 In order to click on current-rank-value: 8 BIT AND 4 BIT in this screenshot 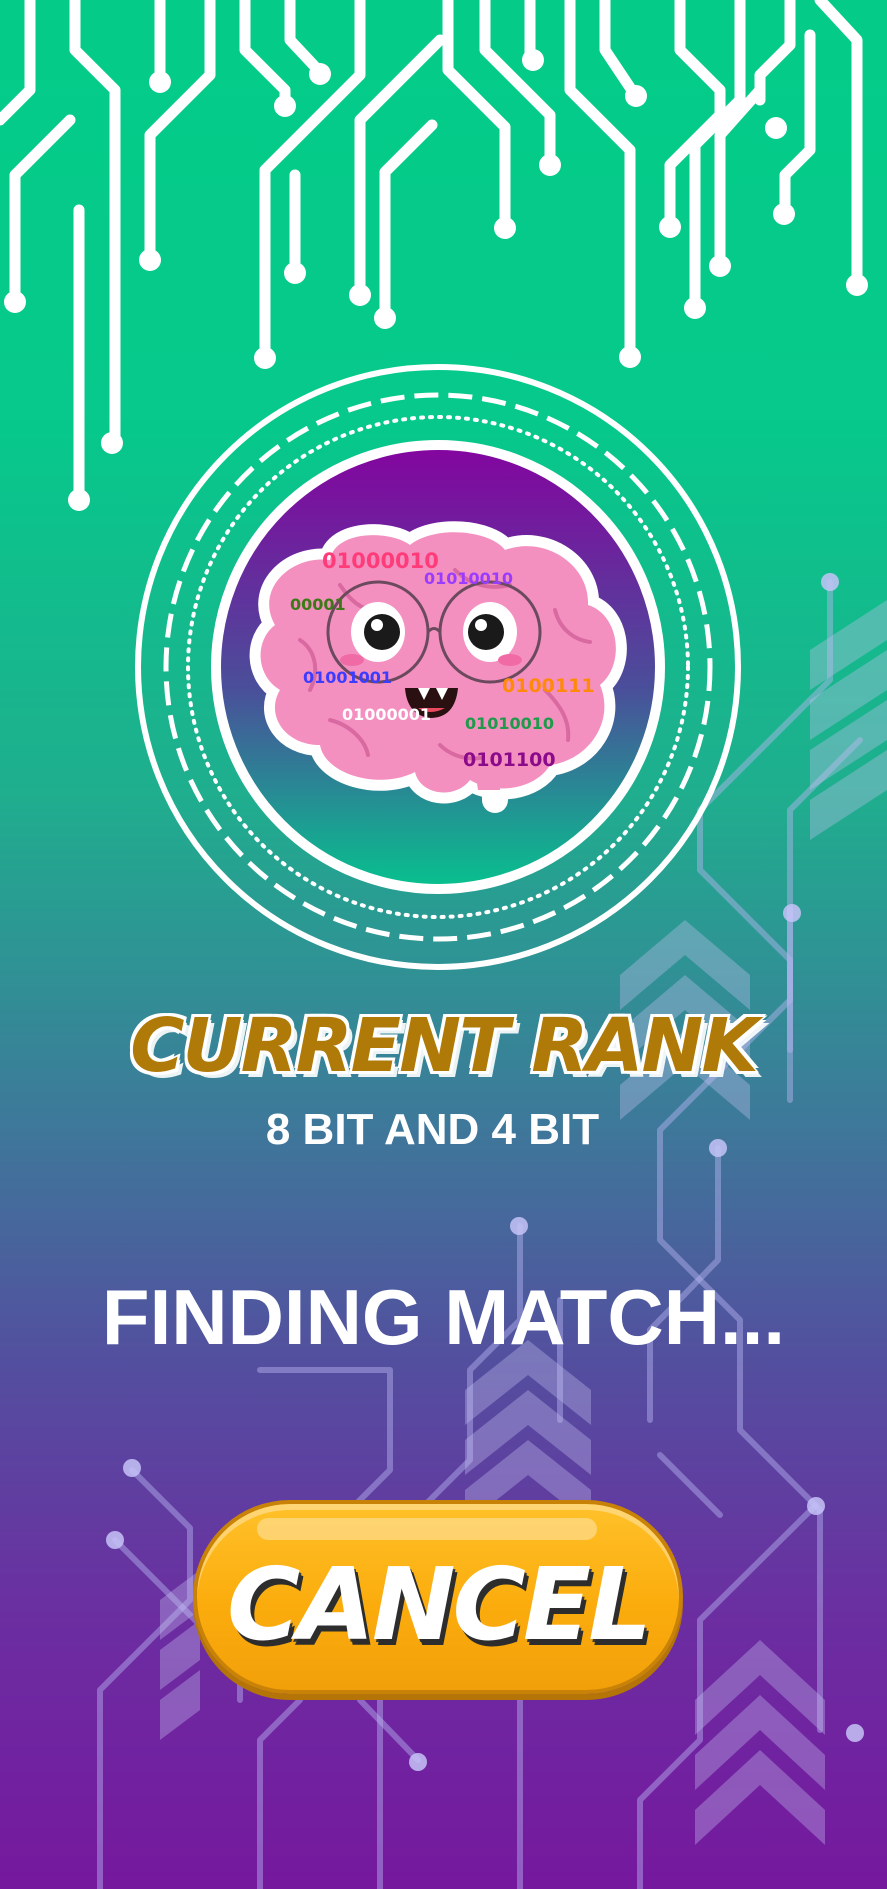, I will do `click(432, 1129)`.